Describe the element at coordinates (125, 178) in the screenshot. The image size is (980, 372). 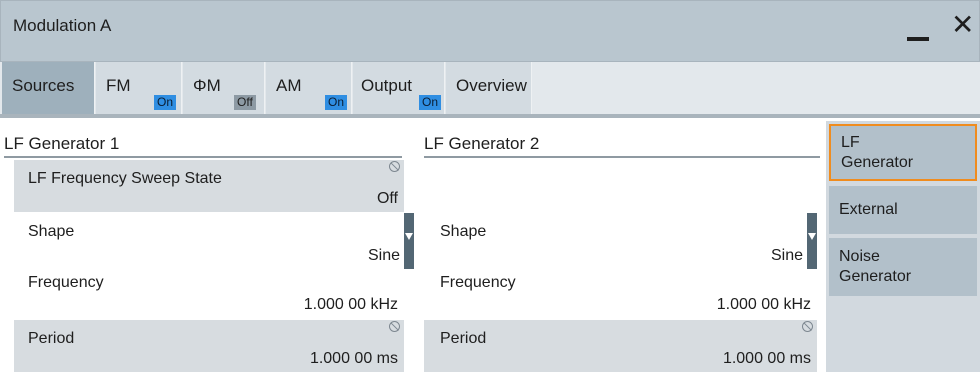
I see `field-label: LF Frequency Sweep State` at that location.